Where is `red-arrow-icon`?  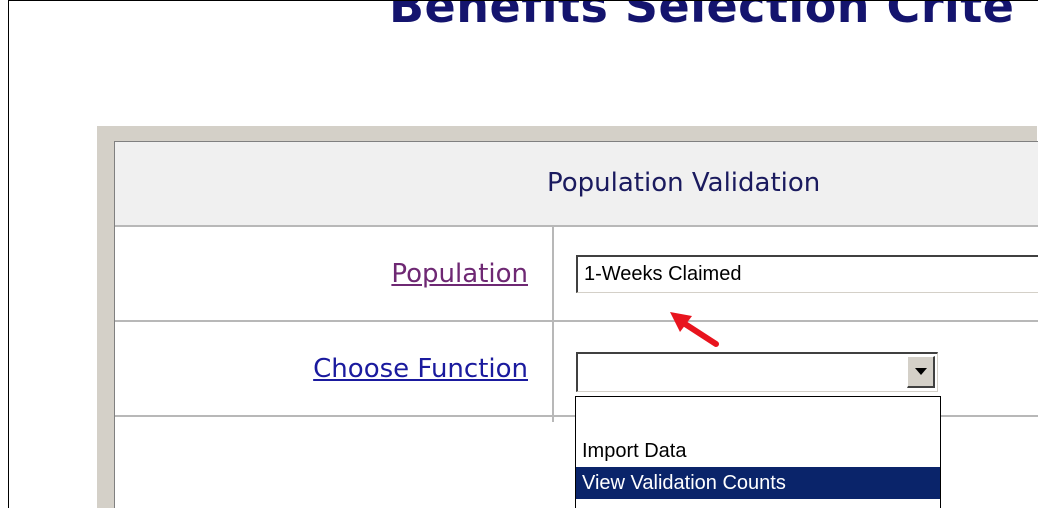
red-arrow-icon is located at coordinates (694, 329).